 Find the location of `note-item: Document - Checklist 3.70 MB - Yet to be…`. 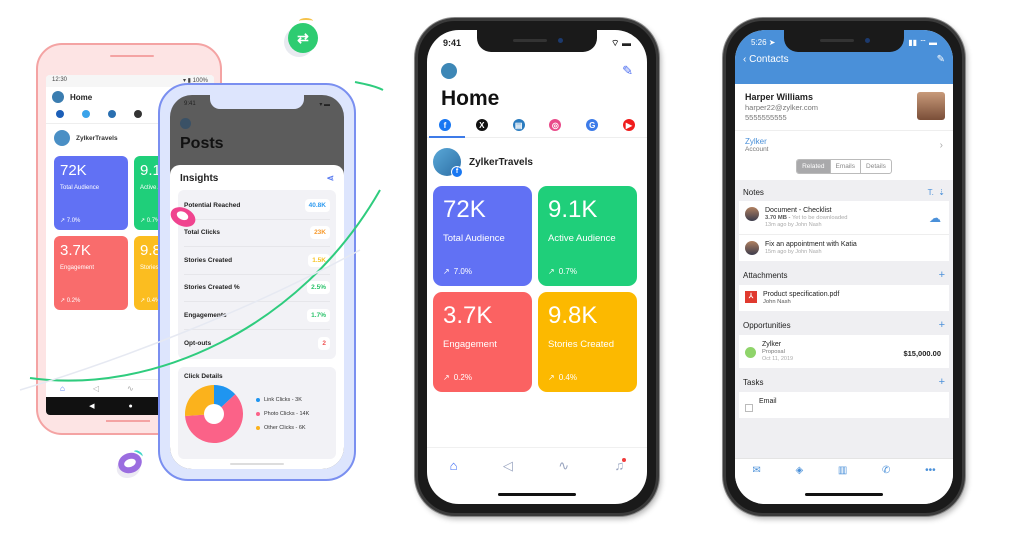

note-item: Document - Checklist 3.70 MB - Yet to be… is located at coordinates (844, 218).